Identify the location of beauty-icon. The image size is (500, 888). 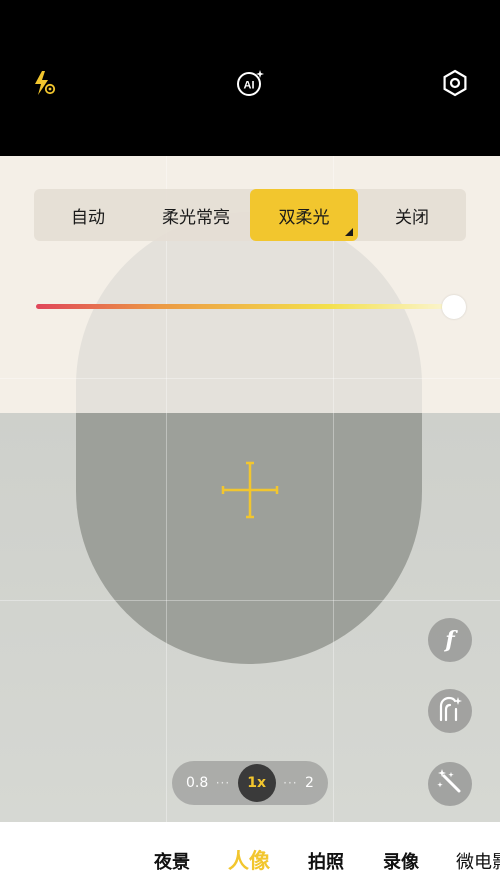
(450, 711).